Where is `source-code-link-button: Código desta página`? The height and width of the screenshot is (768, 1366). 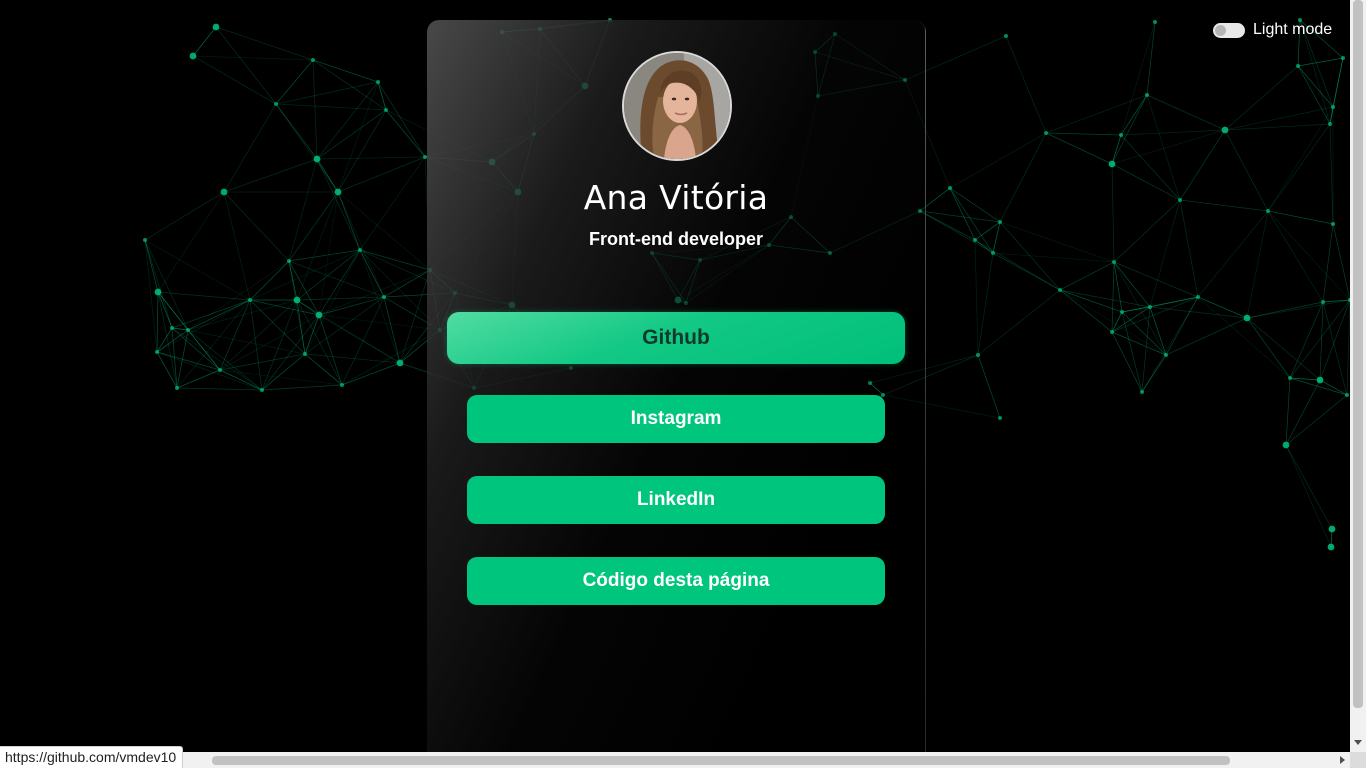 source-code-link-button: Código desta página is located at coordinates (676, 581).